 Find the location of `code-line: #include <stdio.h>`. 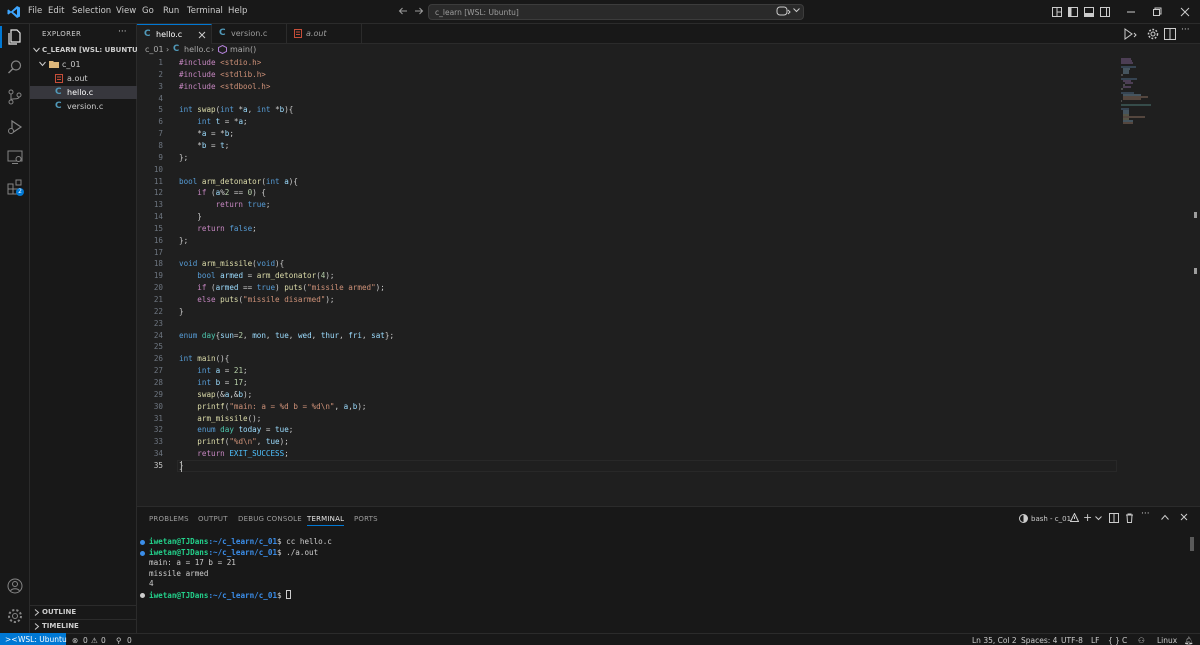

code-line: #include <stdio.h> is located at coordinates (220, 62).